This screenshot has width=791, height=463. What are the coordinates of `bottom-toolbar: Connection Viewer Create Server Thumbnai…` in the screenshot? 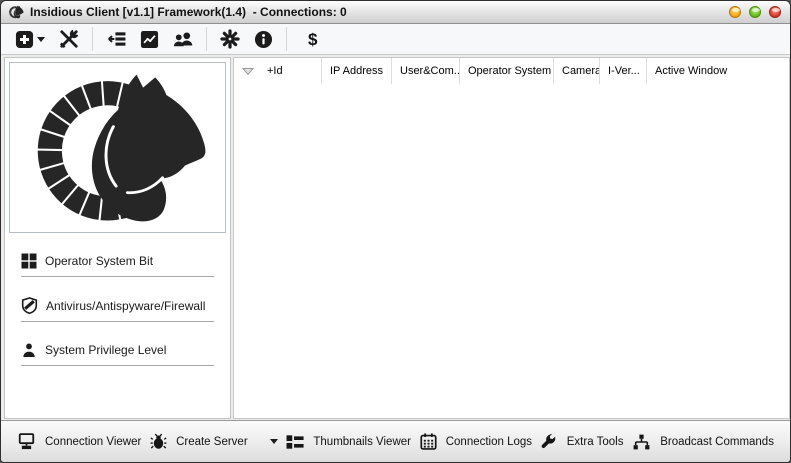 It's located at (395, 441).